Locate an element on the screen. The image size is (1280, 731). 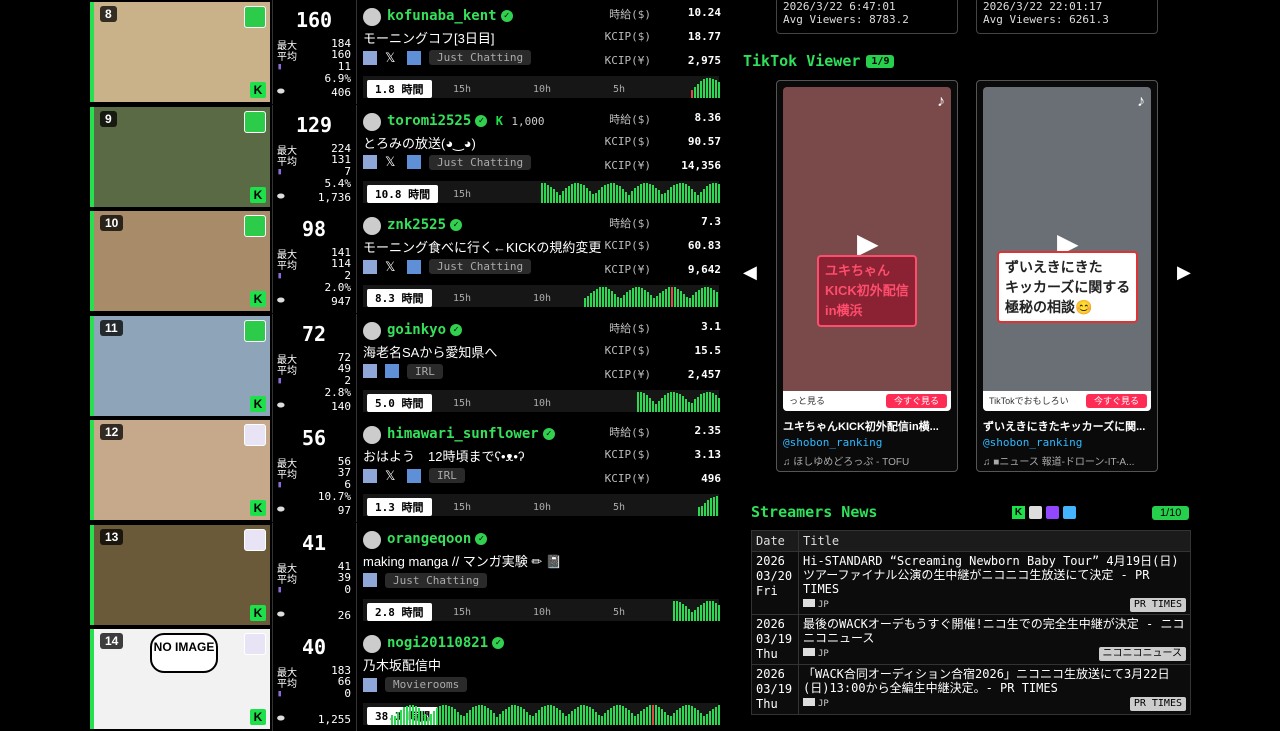
kcip-jpy-metric: KCIP(¥) 496 is located at coordinates (662, 478).